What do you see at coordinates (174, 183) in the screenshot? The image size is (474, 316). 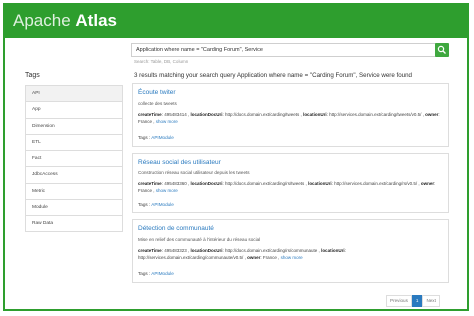 I see `prop-value: : 495483360` at bounding box center [174, 183].